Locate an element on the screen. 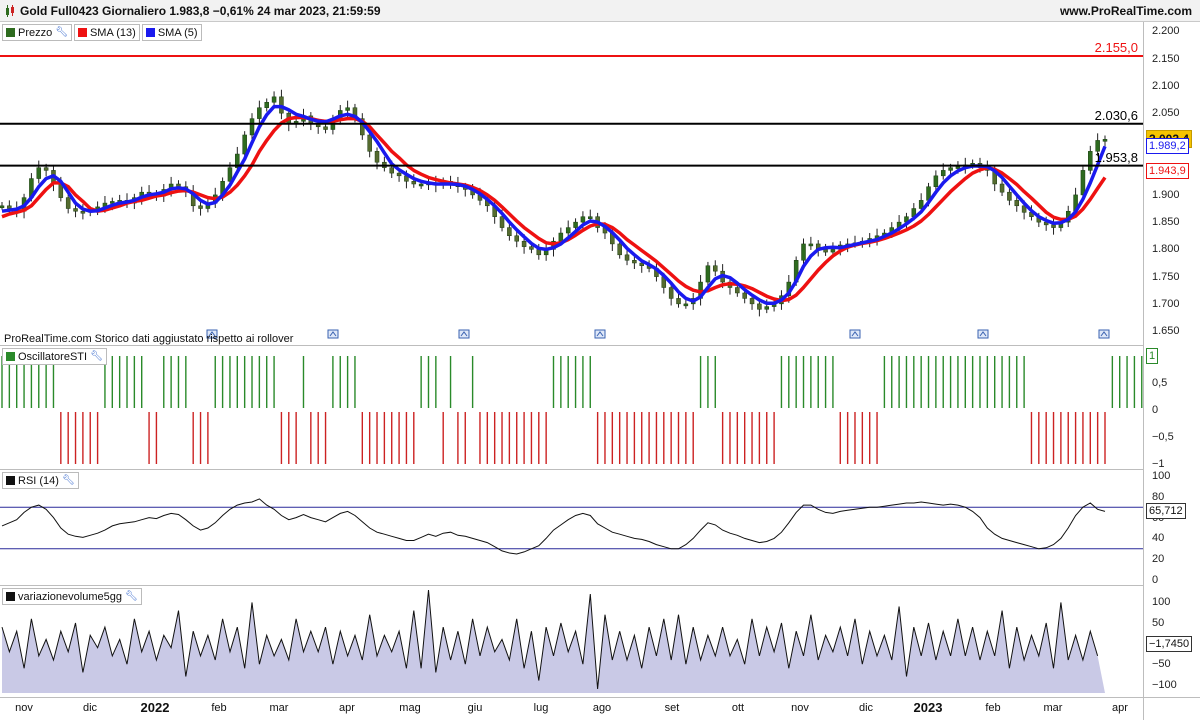 This screenshot has height=720, width=1200. volume-y-tick: 100 is located at coordinates (1161, 602).